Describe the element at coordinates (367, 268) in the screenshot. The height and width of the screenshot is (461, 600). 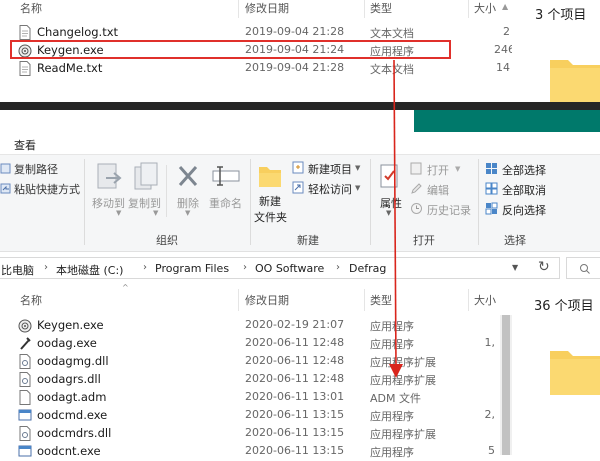
I see `breadcrumb-defrag: Defrag` at that location.